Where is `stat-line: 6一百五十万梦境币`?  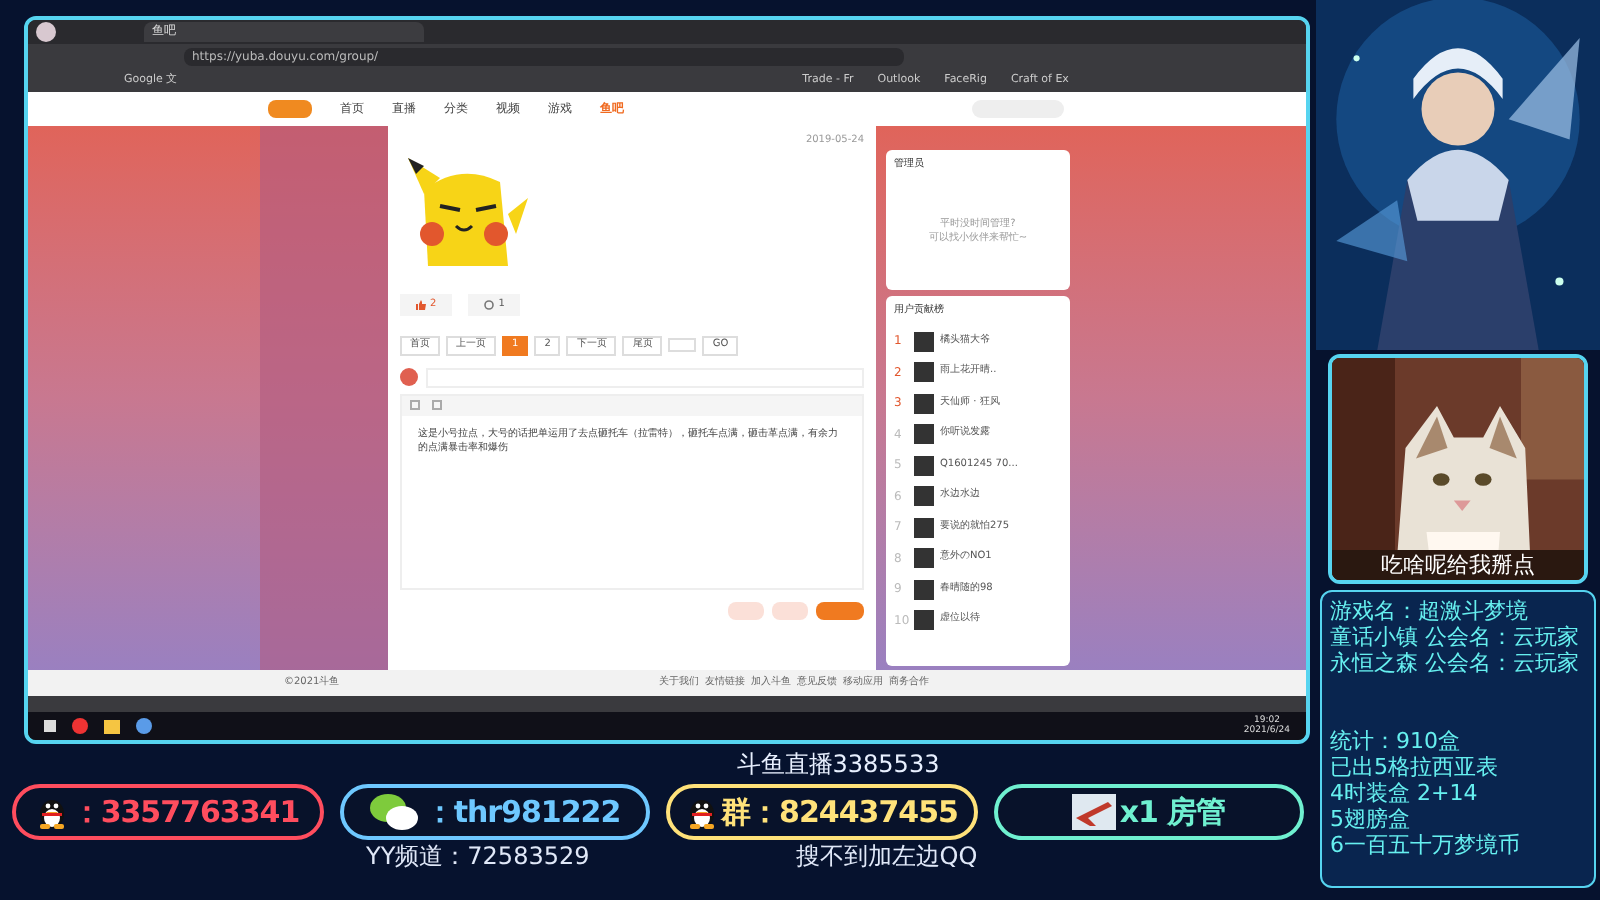
stat-line: 6一百五十万梦境币 is located at coordinates (1426, 845).